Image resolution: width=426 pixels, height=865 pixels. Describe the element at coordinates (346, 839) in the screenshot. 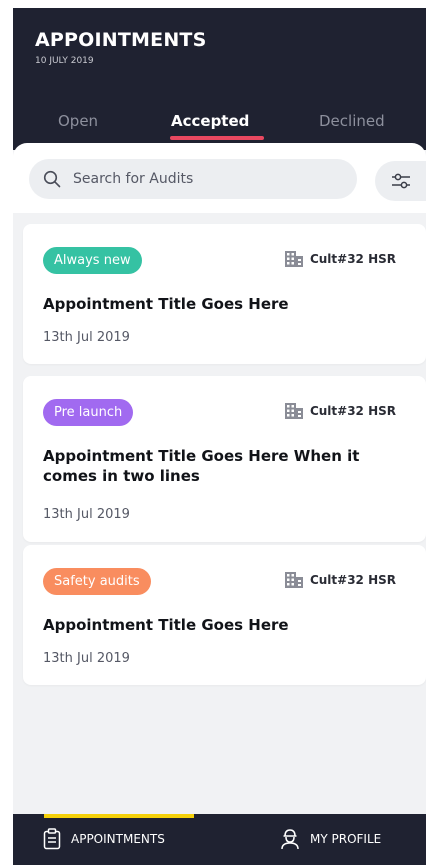

I see `nav-profile-label: MY PROFILE` at that location.